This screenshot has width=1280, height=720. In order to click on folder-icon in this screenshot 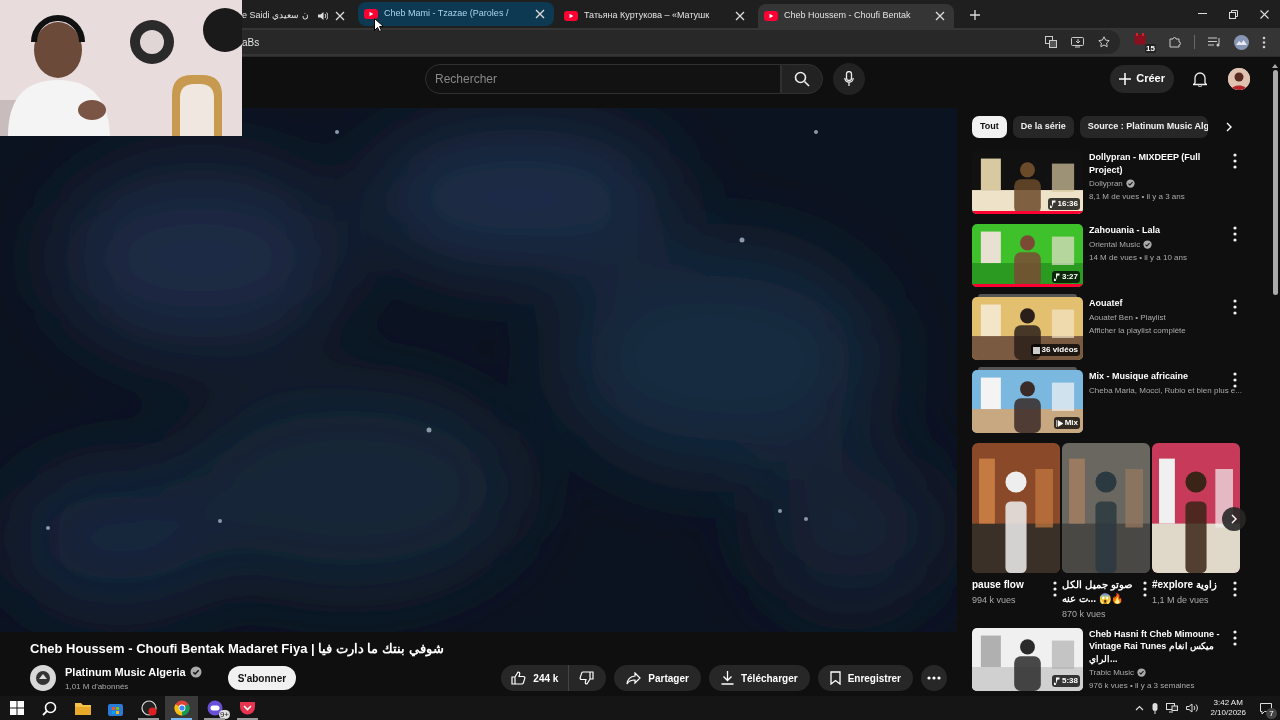, I will do `click(82, 708)`.